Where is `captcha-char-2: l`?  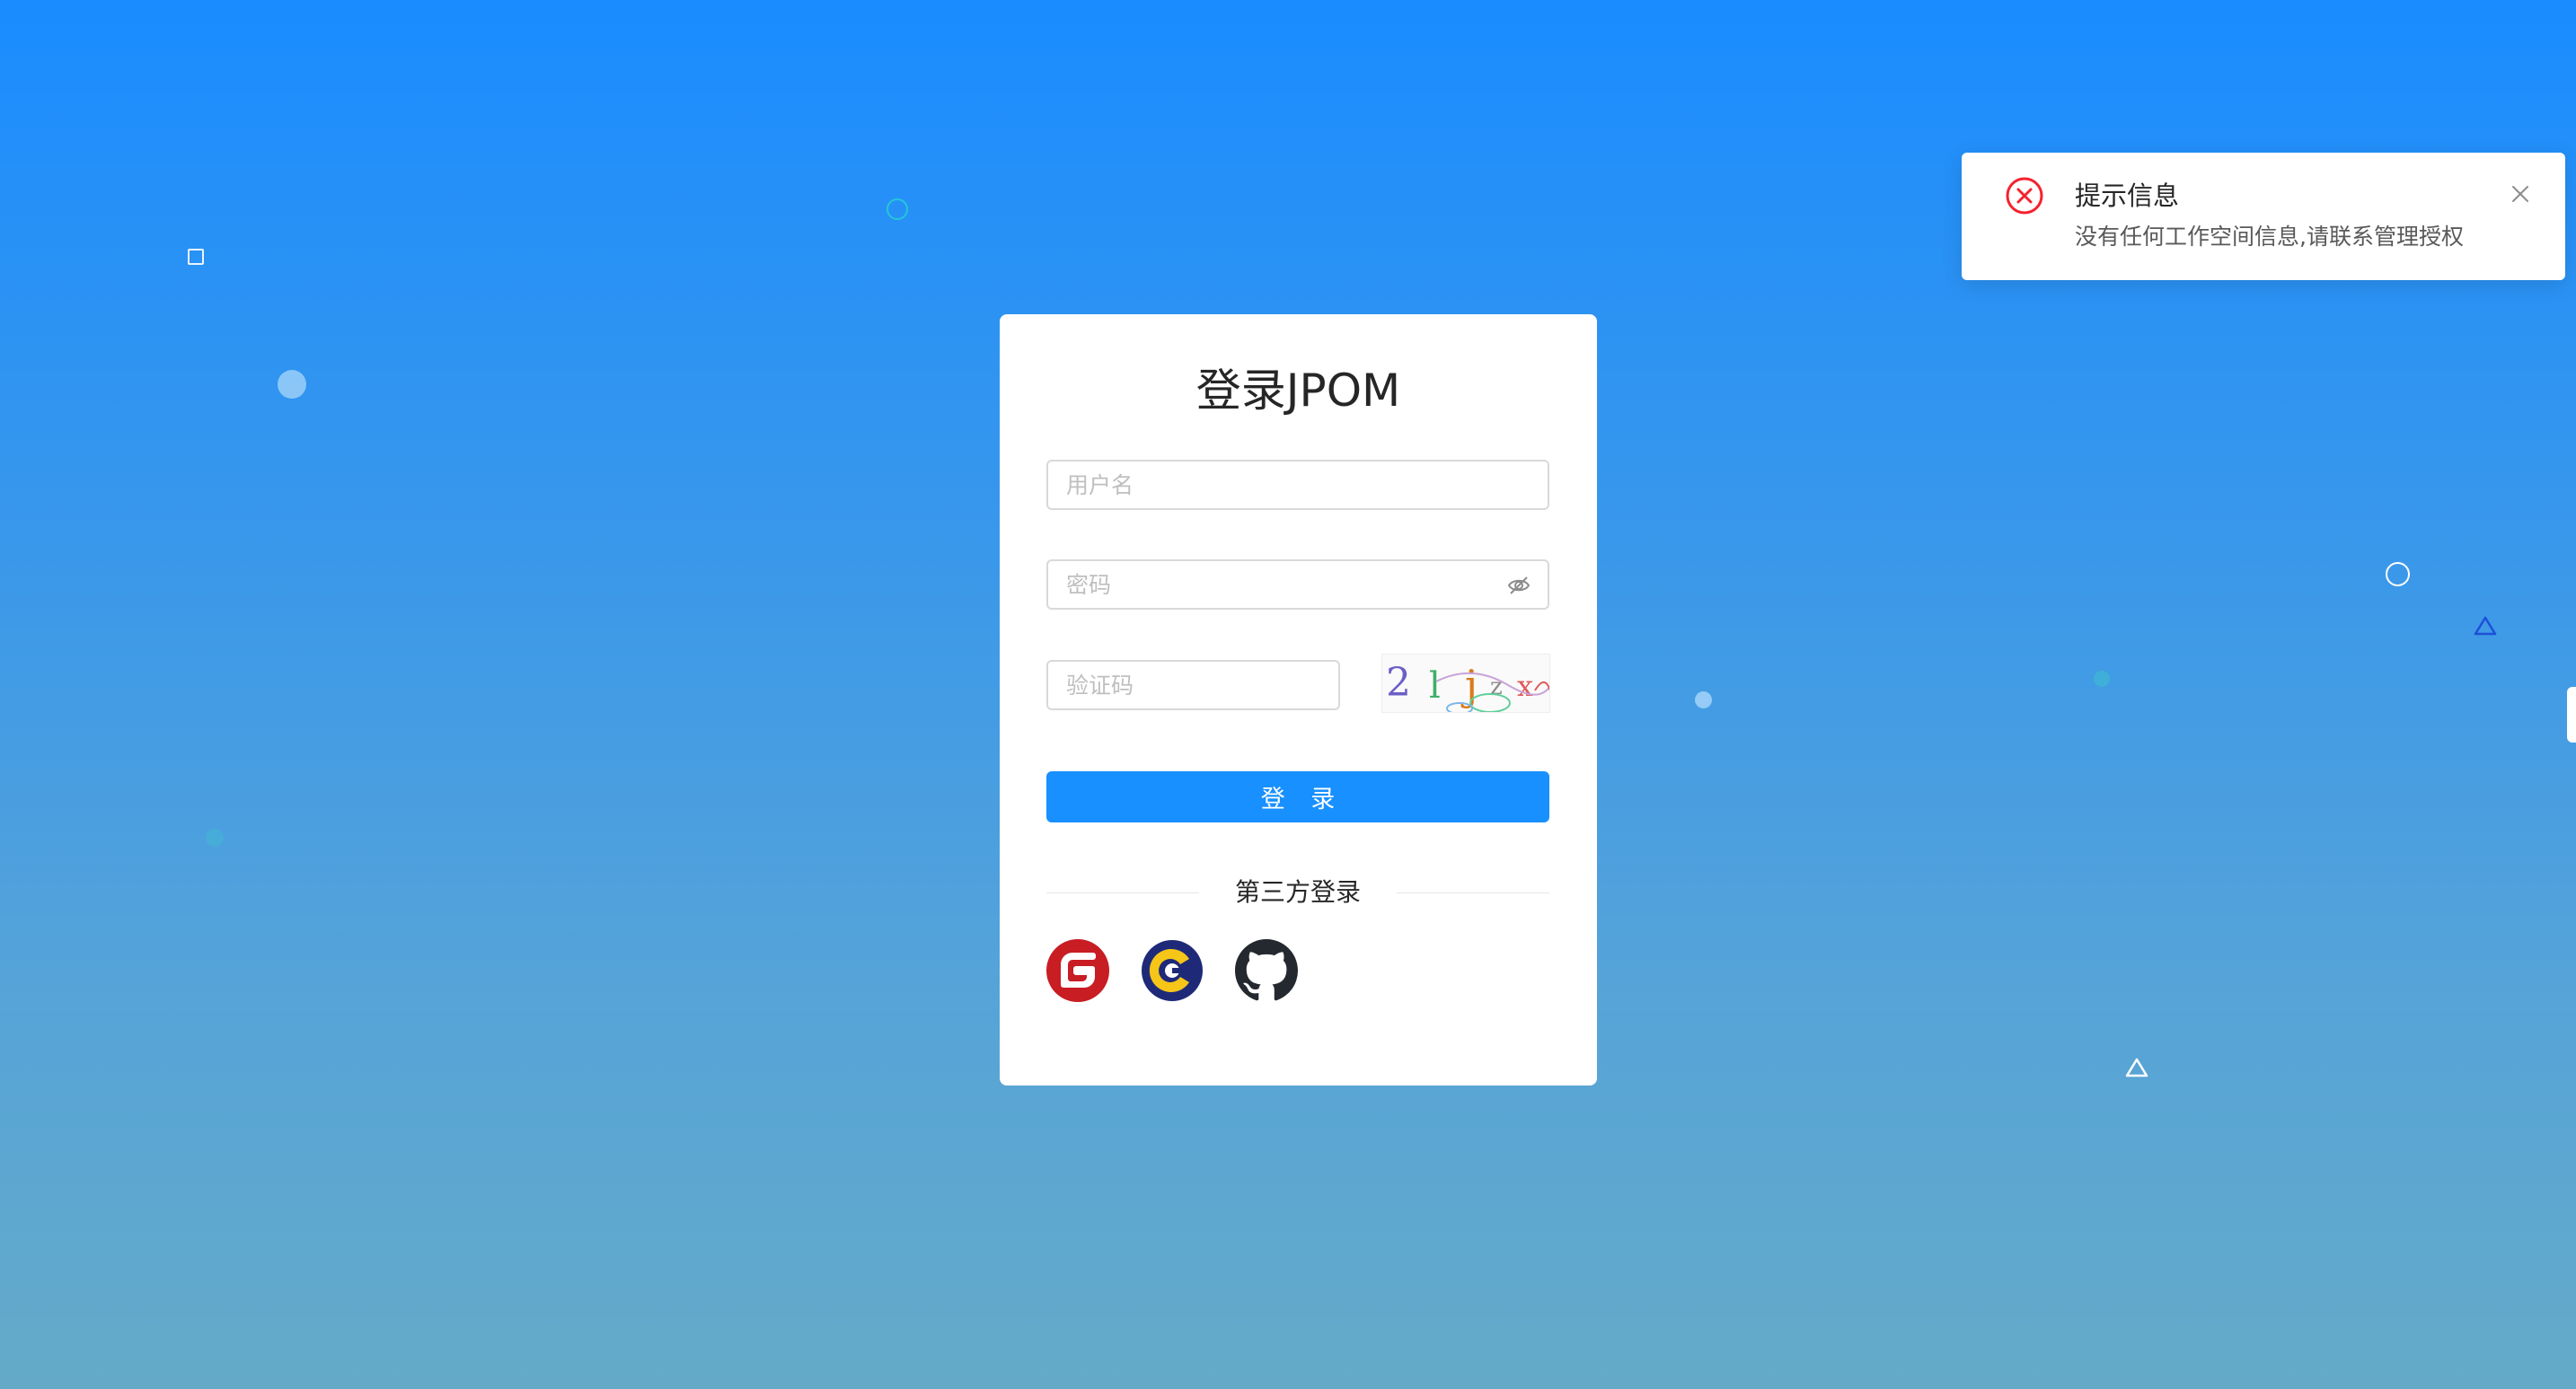
captcha-char-2: l is located at coordinates (1435, 686).